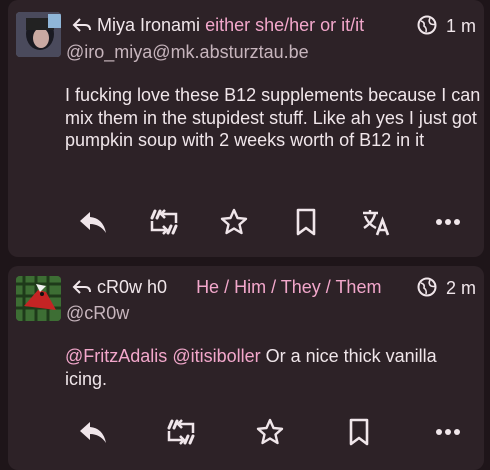  What do you see at coordinates (132, 287) in the screenshot?
I see `display-name: cR0w h0` at bounding box center [132, 287].